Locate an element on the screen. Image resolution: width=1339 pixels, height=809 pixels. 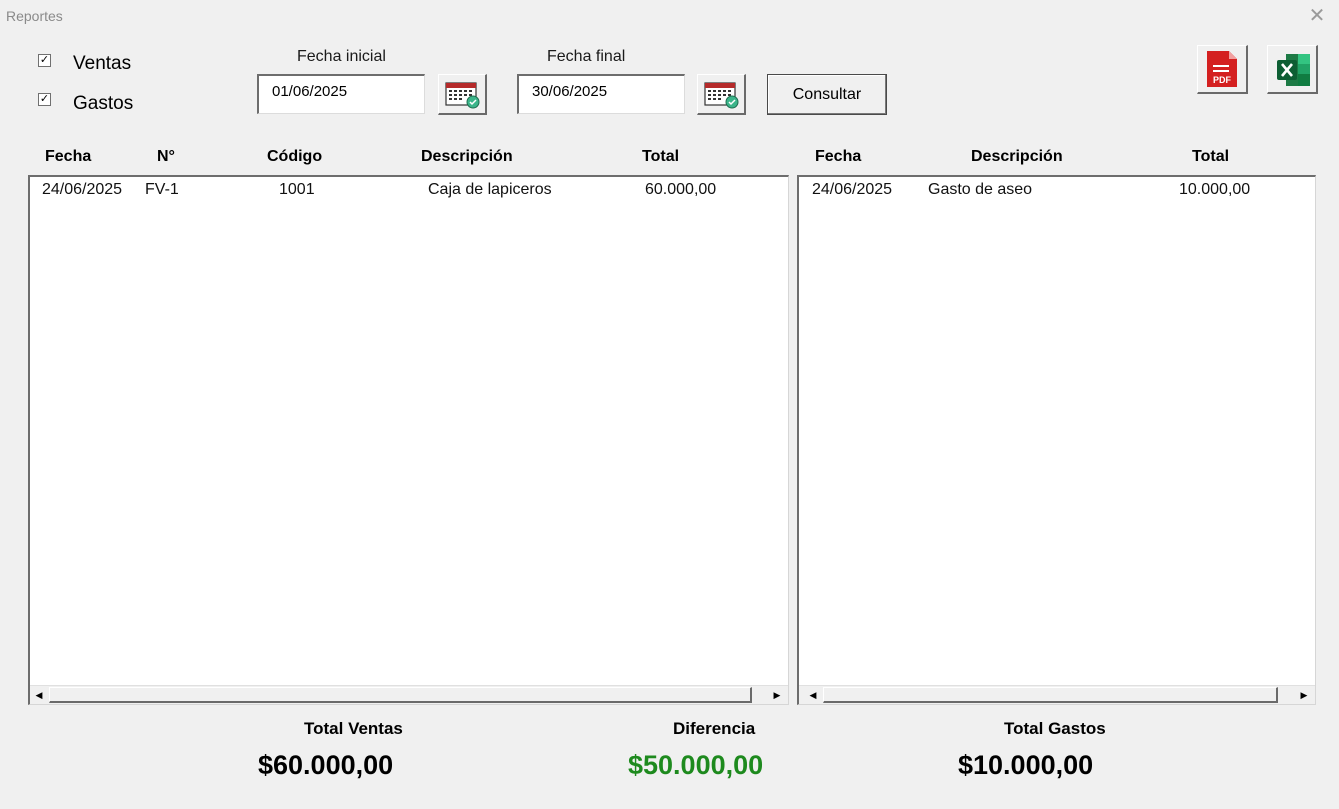
close-icon: ✕ is located at coordinates (1317, 16).